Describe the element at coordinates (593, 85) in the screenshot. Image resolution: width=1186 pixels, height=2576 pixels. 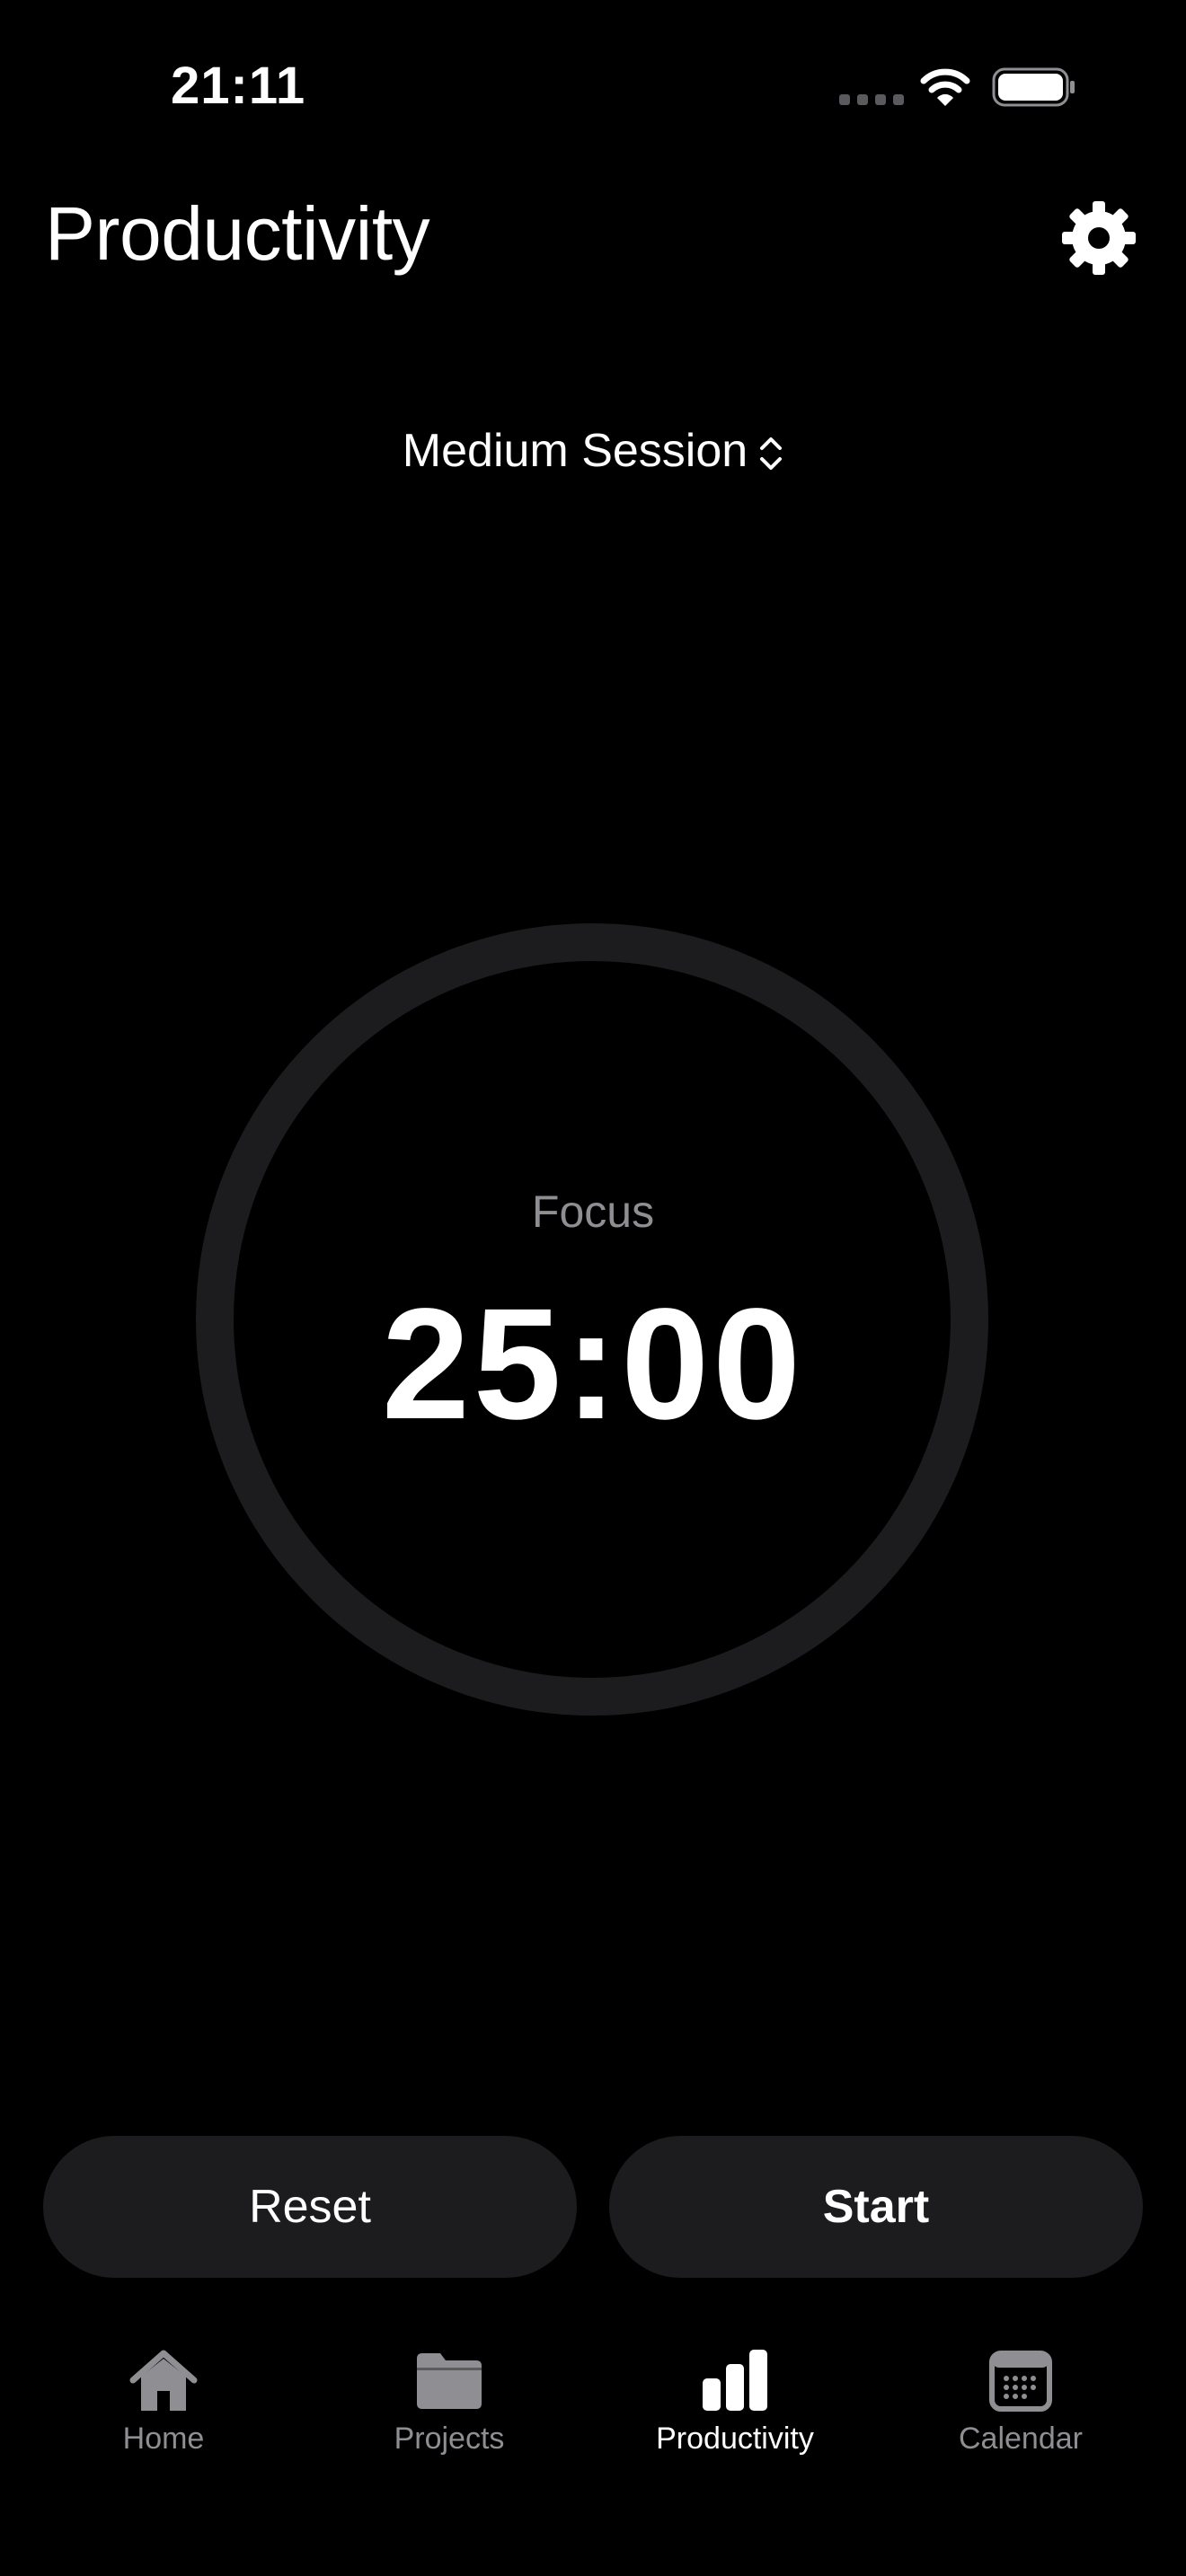
I see `status-bar: 21:11` at that location.